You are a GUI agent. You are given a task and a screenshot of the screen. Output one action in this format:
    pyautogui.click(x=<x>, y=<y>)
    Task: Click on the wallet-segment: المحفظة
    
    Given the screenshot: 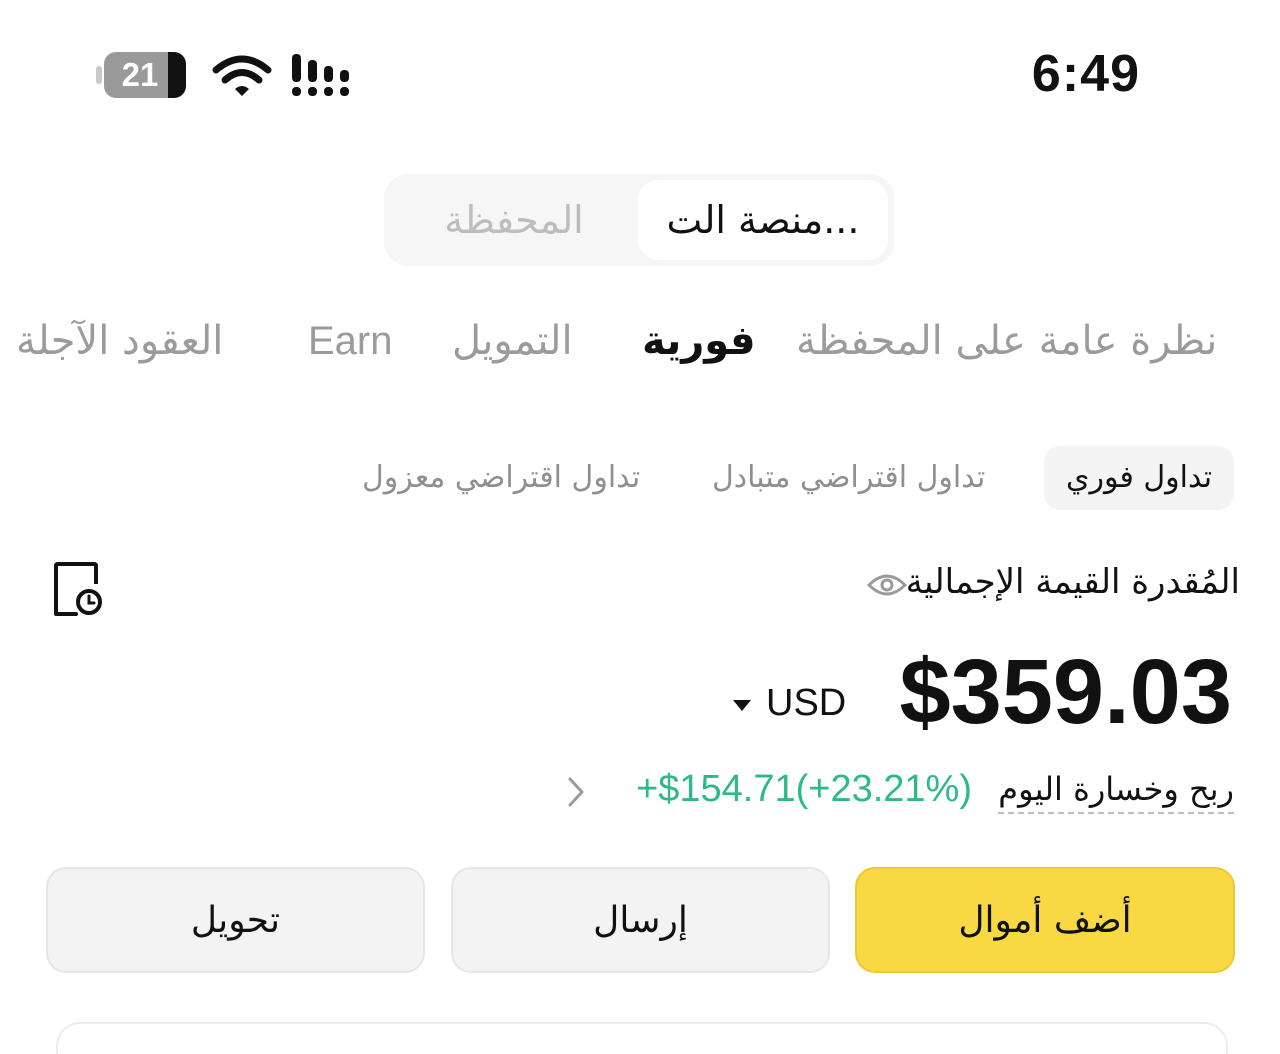 What is the action you would take?
    pyautogui.click(x=514, y=220)
    